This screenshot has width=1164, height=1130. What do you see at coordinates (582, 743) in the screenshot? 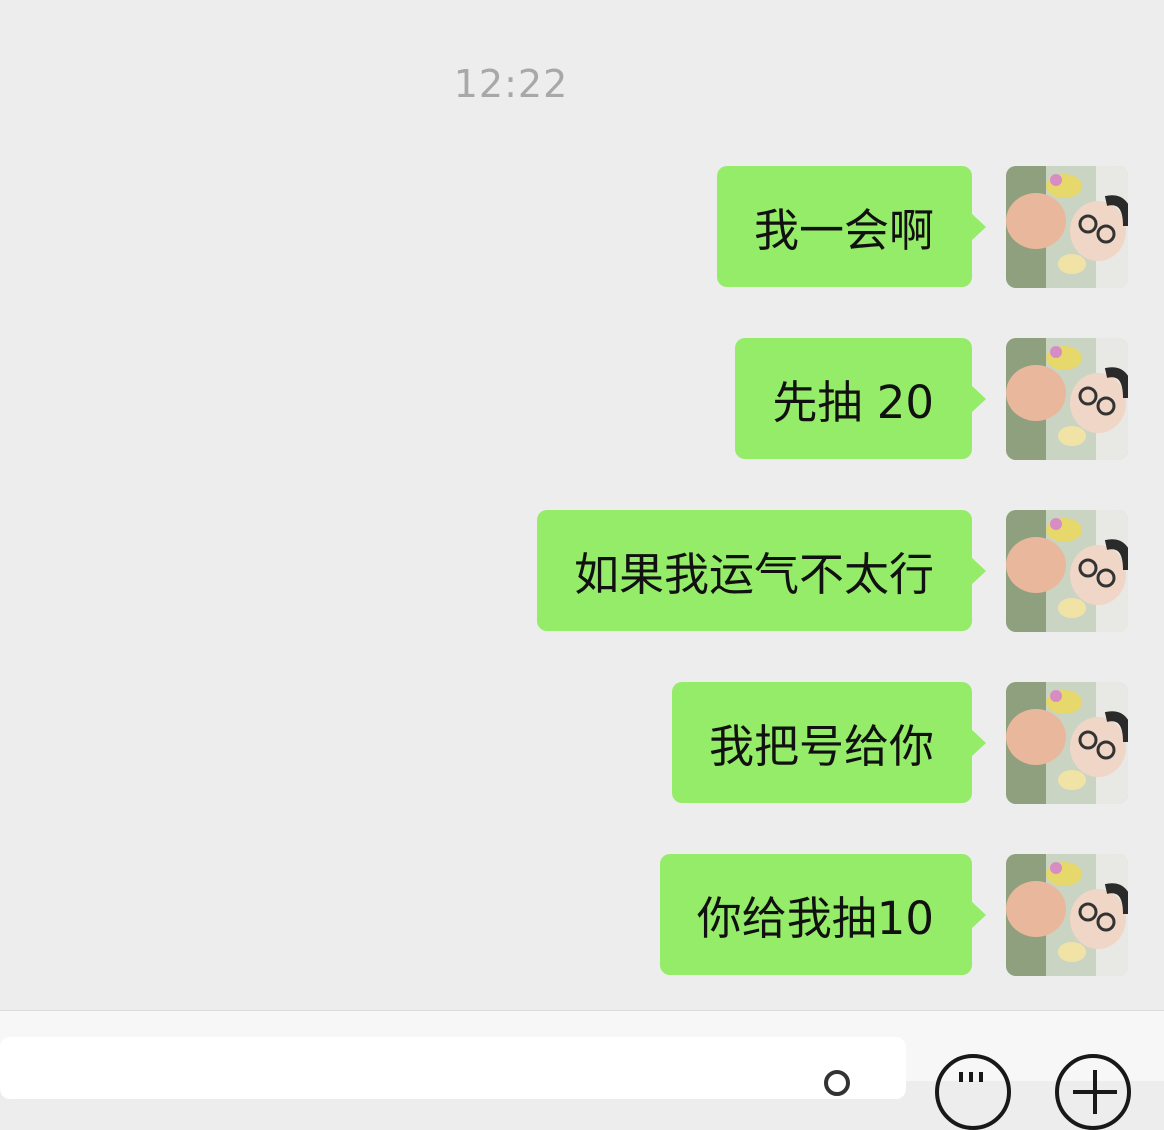
I see `message-row: 我把号给你` at bounding box center [582, 743].